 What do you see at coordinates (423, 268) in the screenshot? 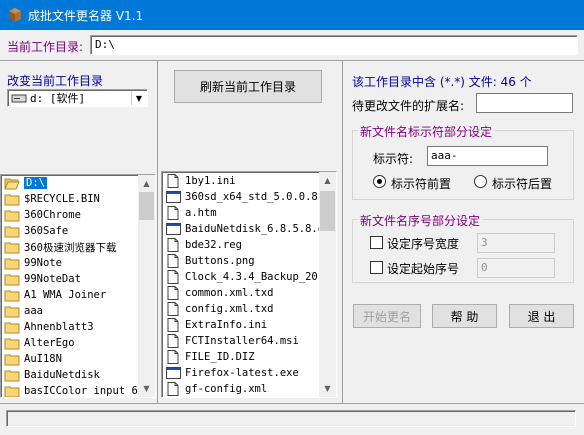
I see `start-label: 设定起始序号` at bounding box center [423, 268].